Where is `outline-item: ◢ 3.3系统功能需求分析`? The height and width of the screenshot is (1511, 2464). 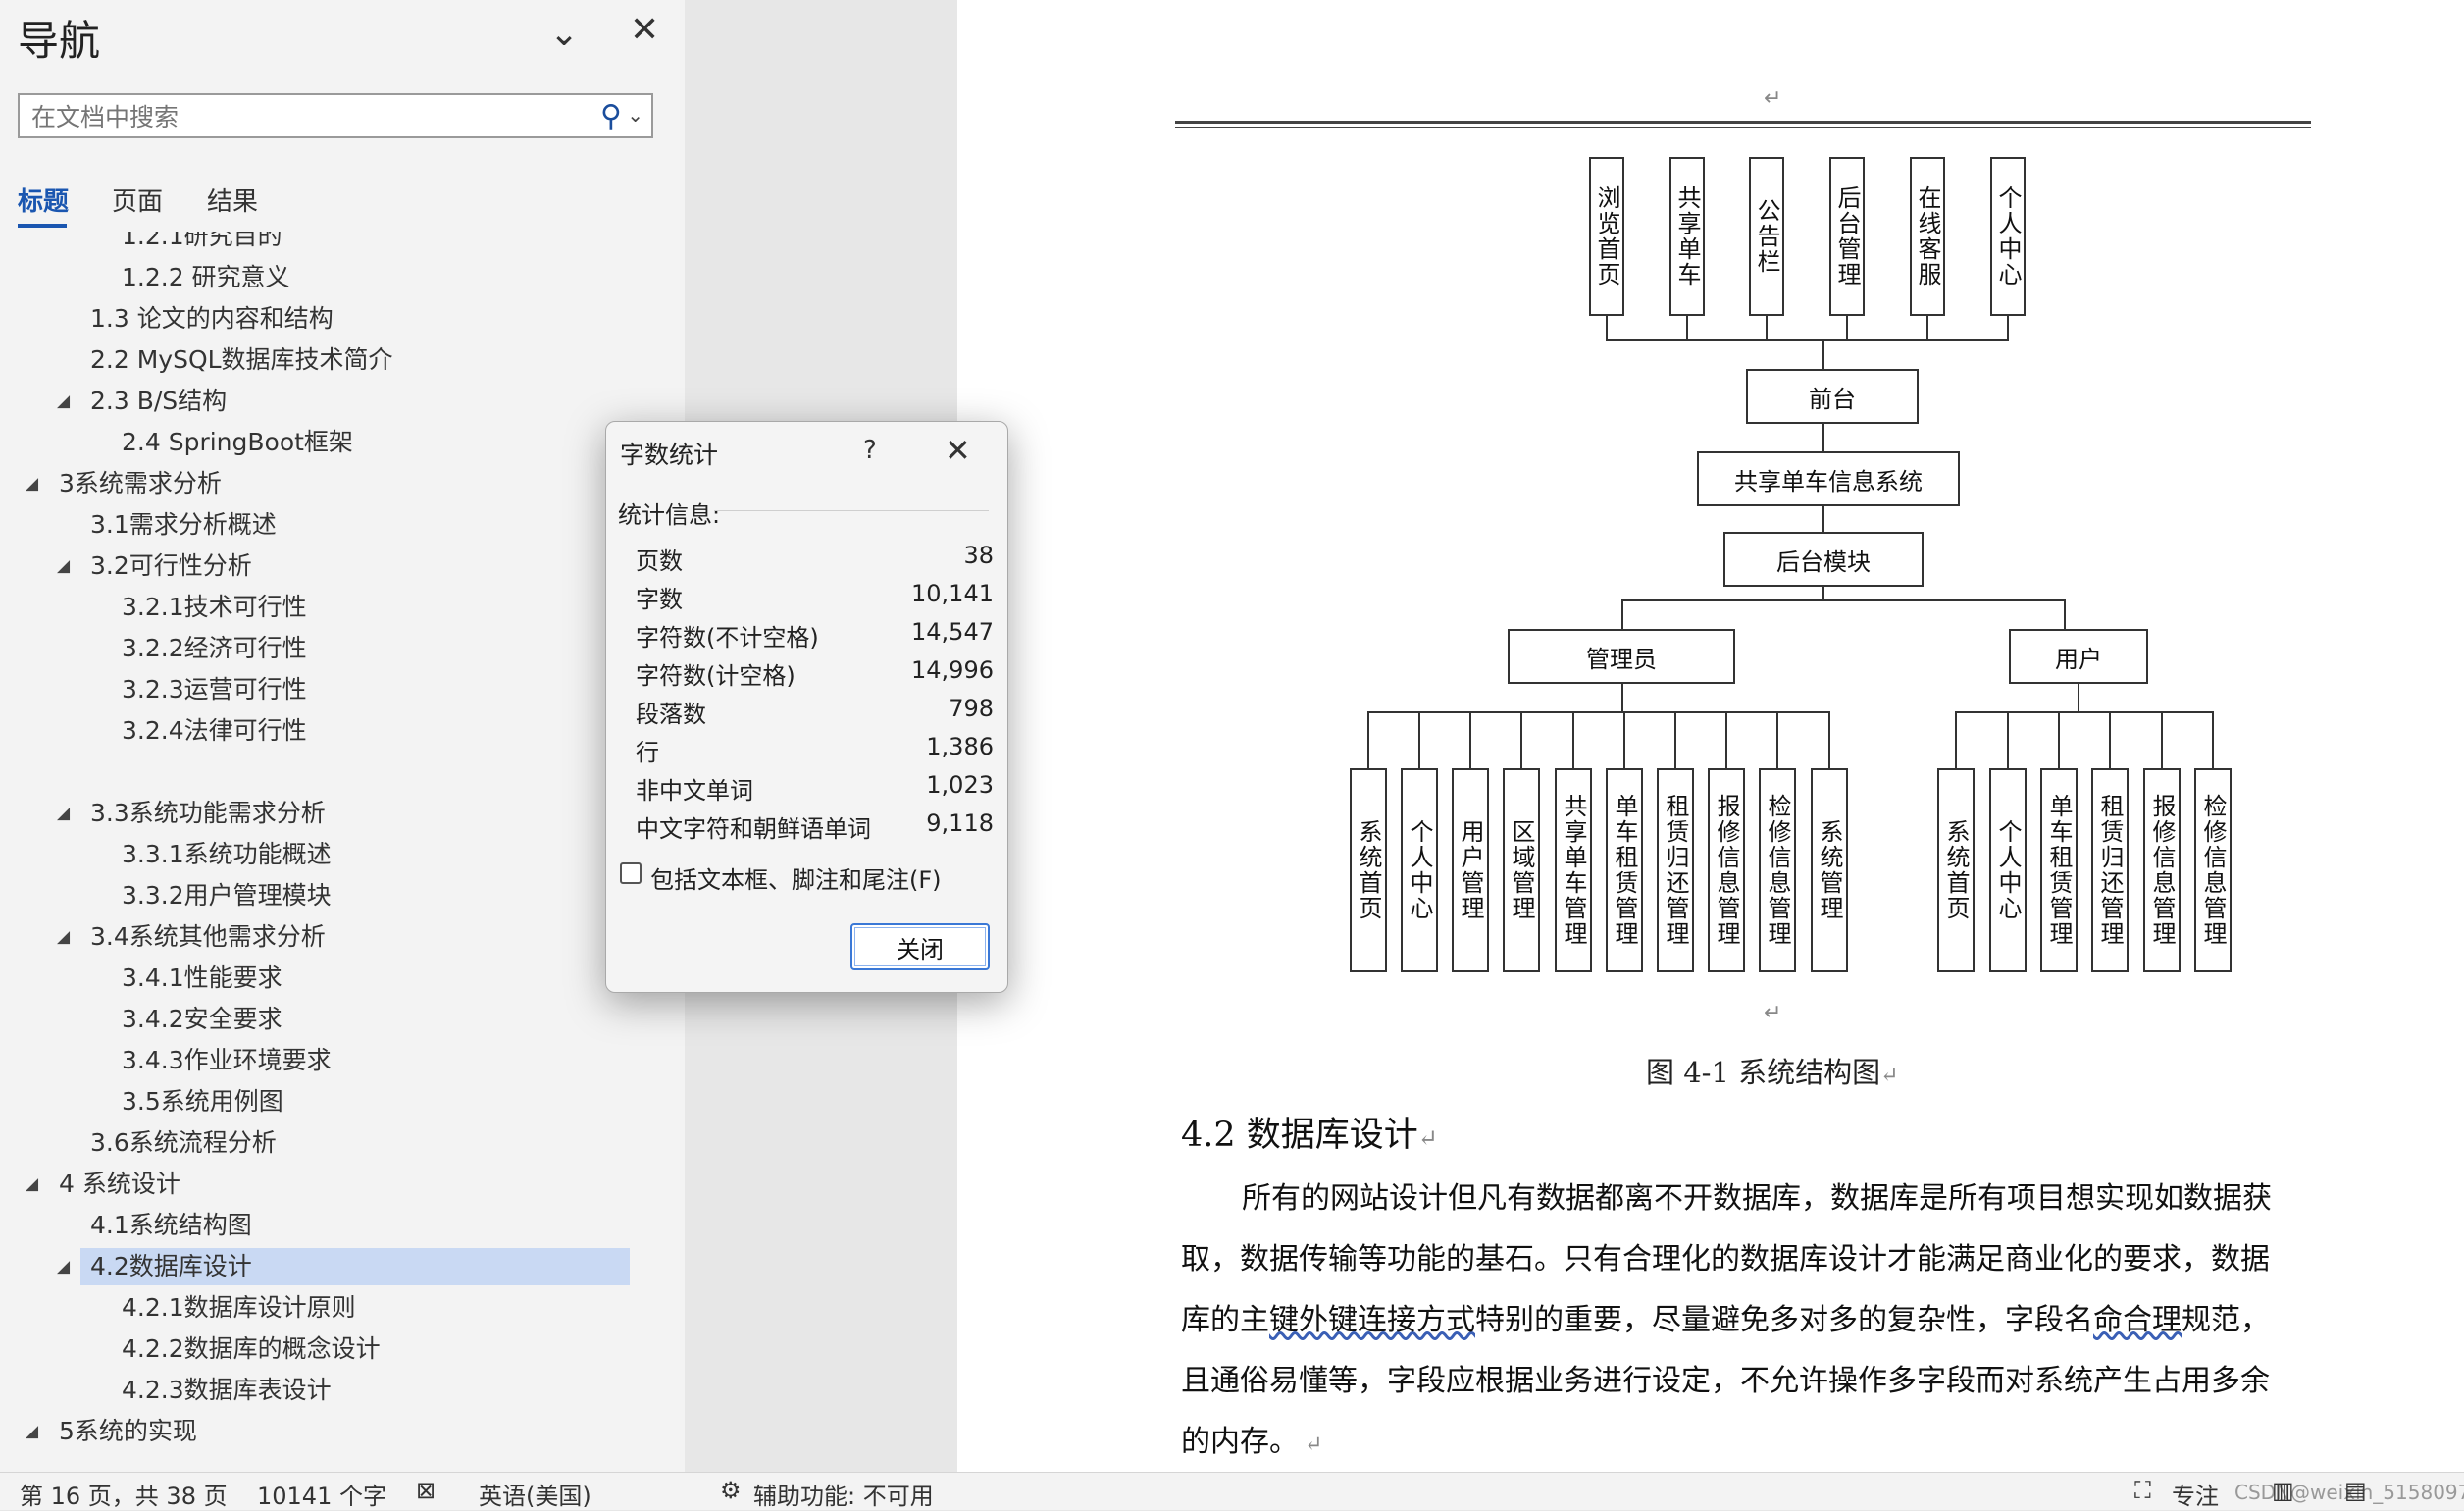
outline-item: ◢ 3.3系统功能需求分析 is located at coordinates (323, 813).